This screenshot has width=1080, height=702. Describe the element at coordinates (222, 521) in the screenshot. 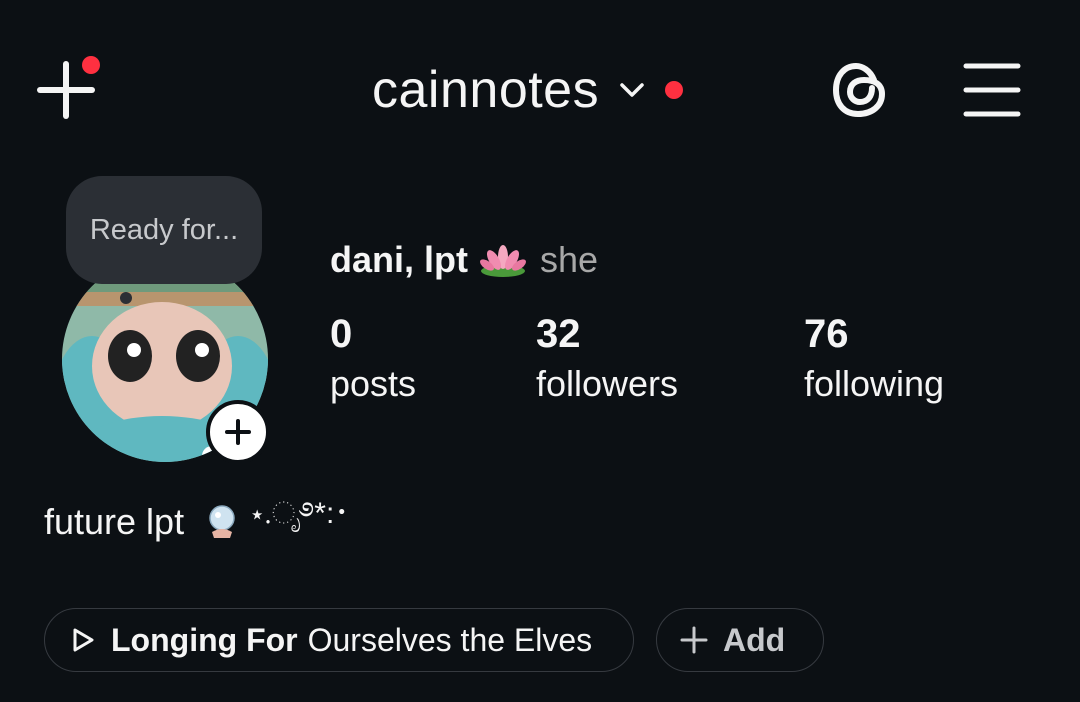

I see `crystal-ball-icon` at that location.